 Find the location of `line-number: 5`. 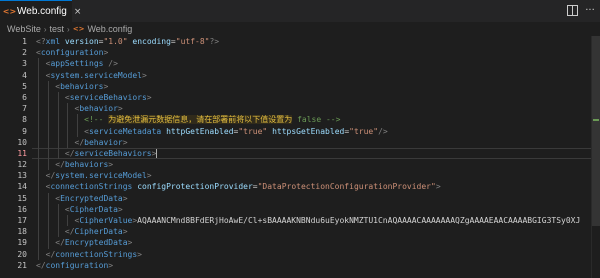

line-number: 5 is located at coordinates (24, 86).